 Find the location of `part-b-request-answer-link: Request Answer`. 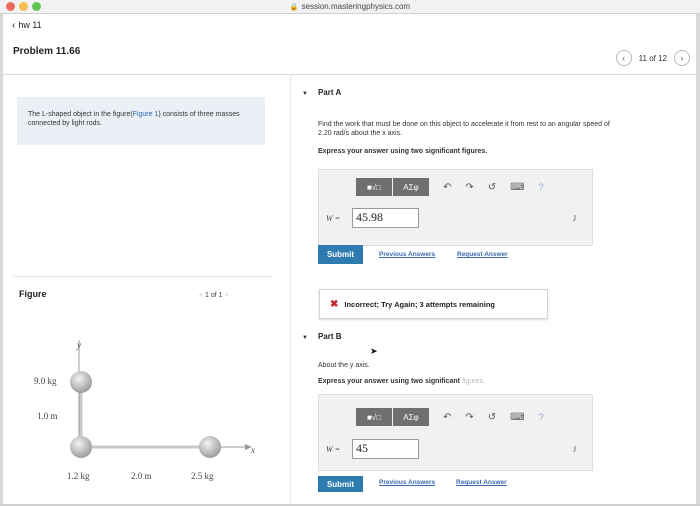

part-b-request-answer-link: Request Answer is located at coordinates (481, 482).